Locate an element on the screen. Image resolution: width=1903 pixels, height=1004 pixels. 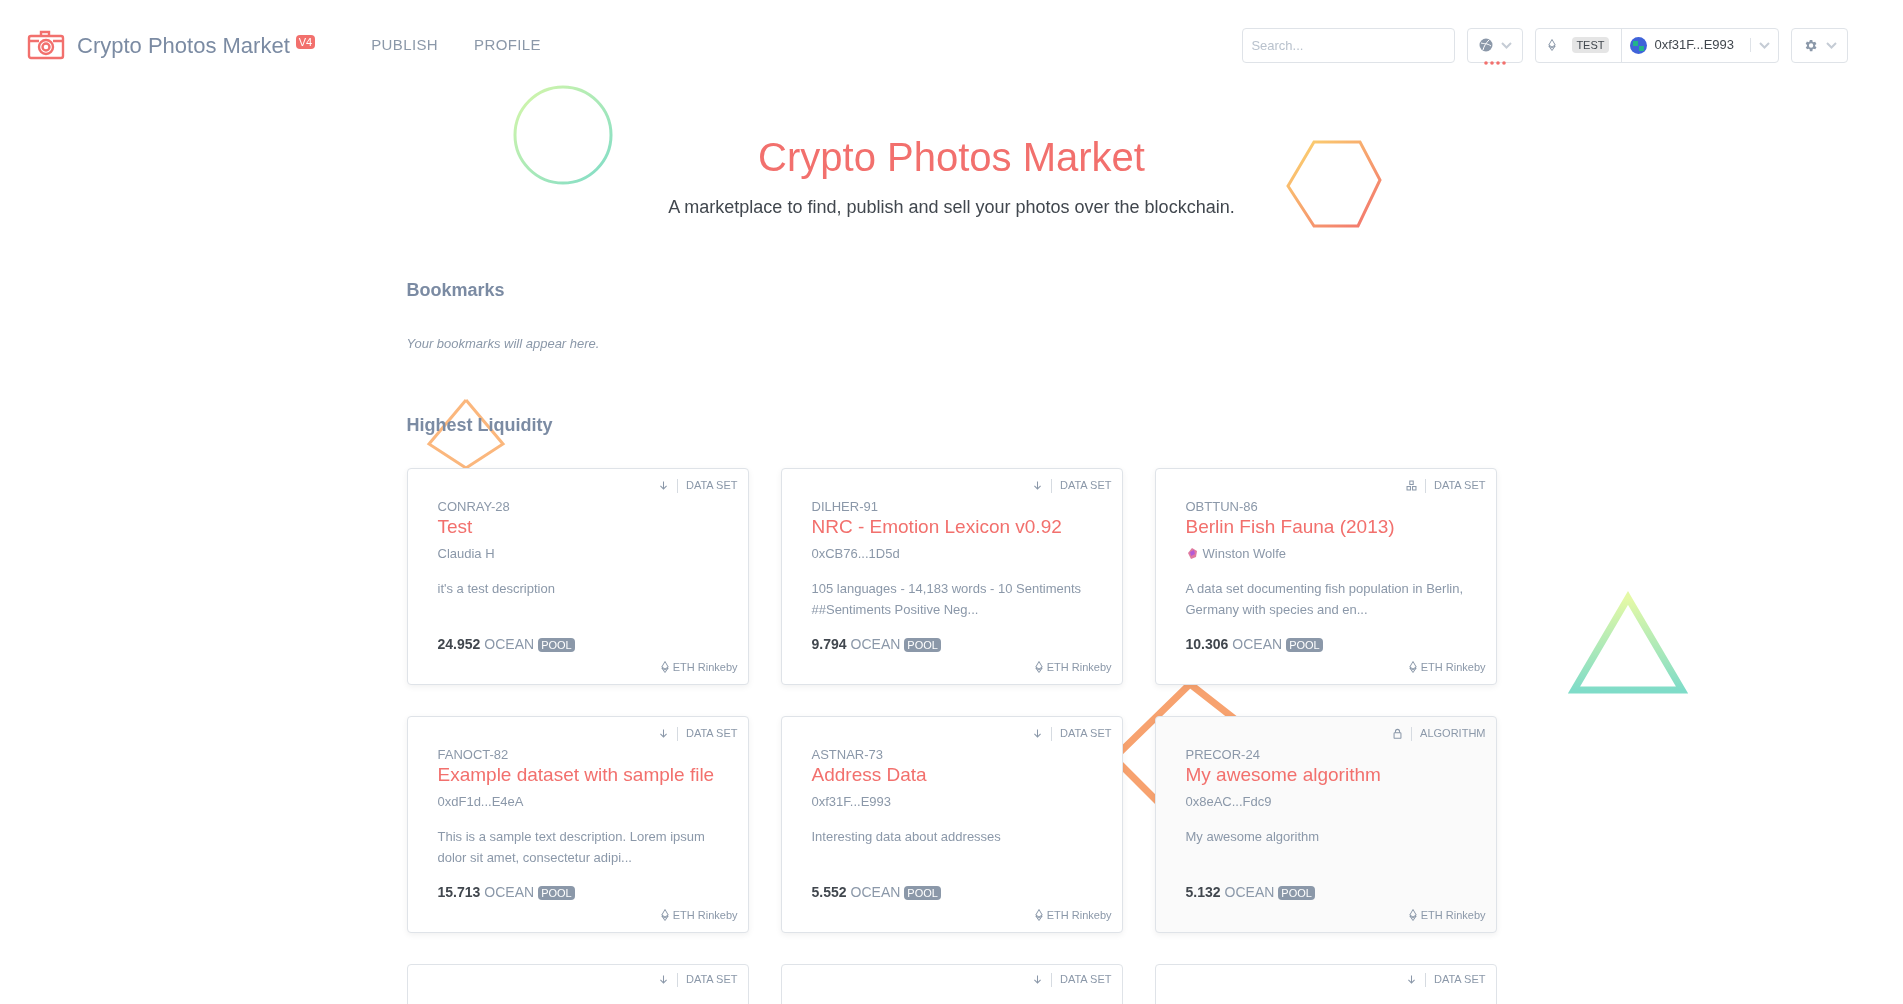
asset-symbol: DILHER-91 is located at coordinates (845, 506).